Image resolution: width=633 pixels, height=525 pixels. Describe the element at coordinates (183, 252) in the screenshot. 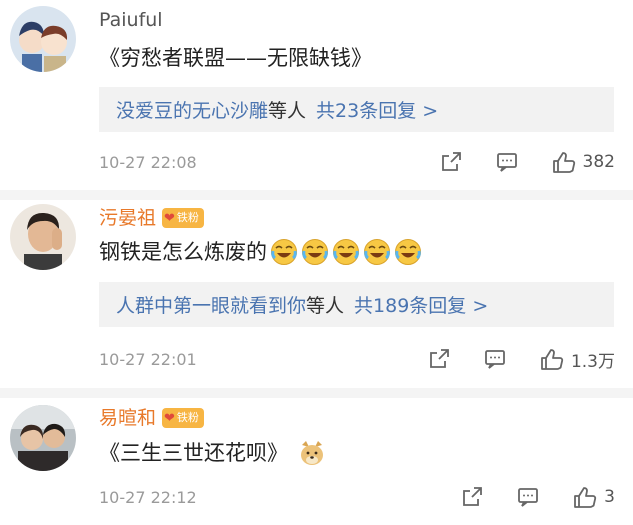

I see `comment-text-content: 钢铁是怎么炼废的` at that location.